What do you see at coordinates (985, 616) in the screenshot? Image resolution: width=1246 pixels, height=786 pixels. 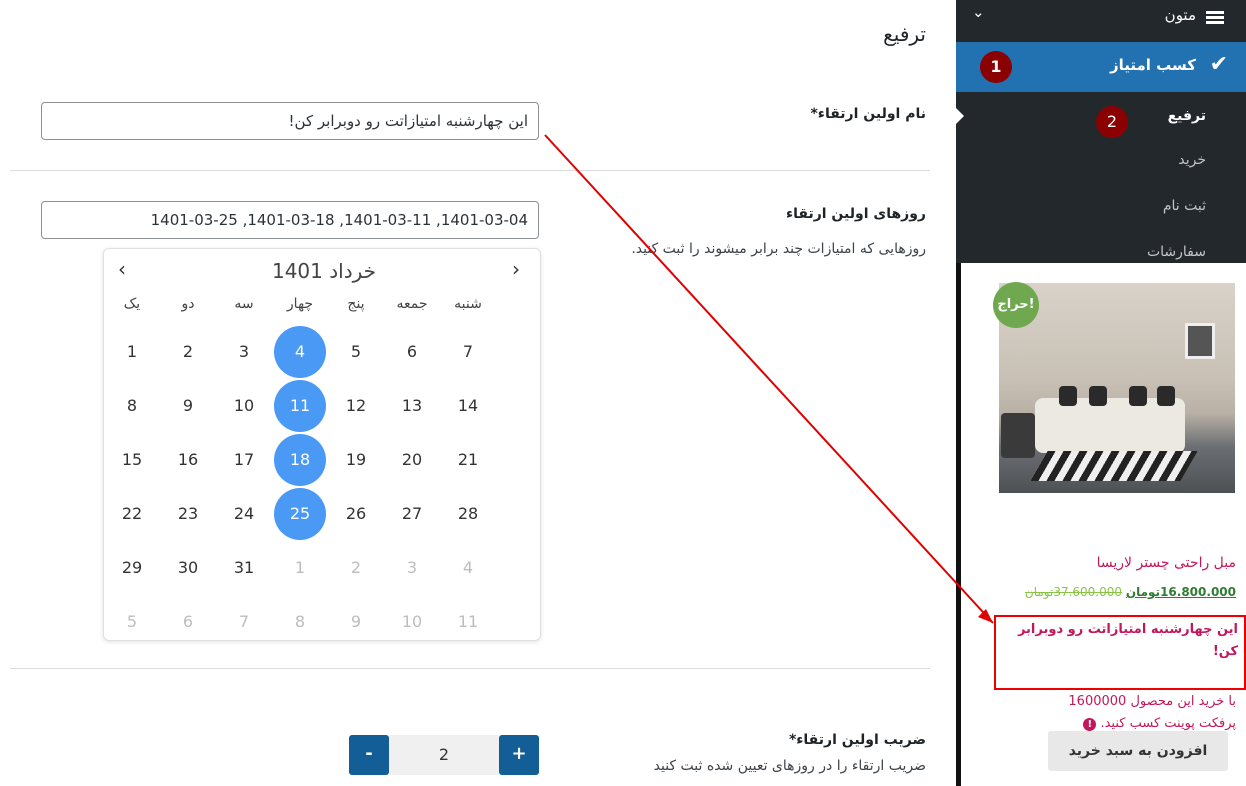 I see `annotation-arrow-head` at bounding box center [985, 616].